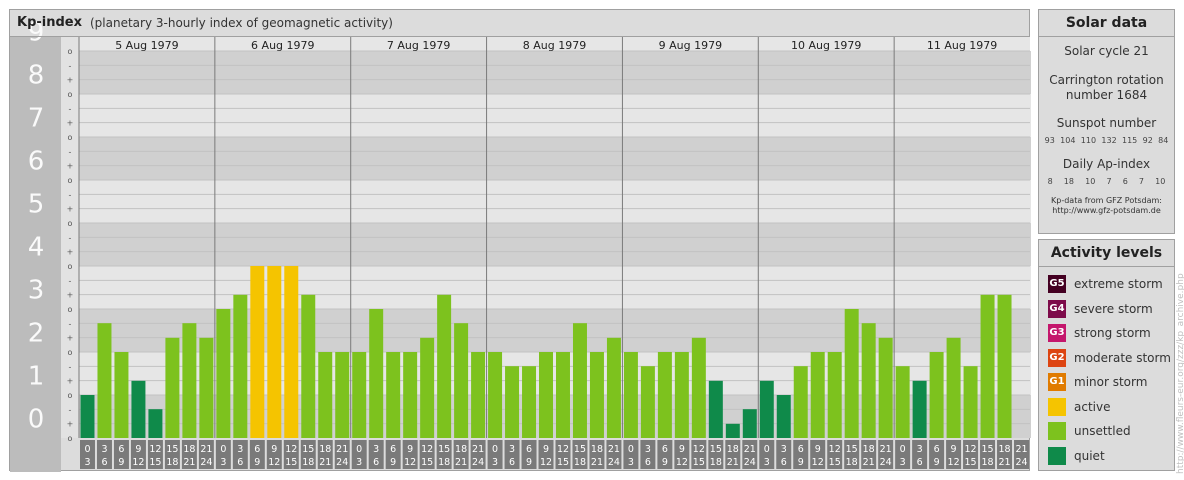  I want to click on source-link: http://www.gfz-potsdam.de, so click(1106, 211).